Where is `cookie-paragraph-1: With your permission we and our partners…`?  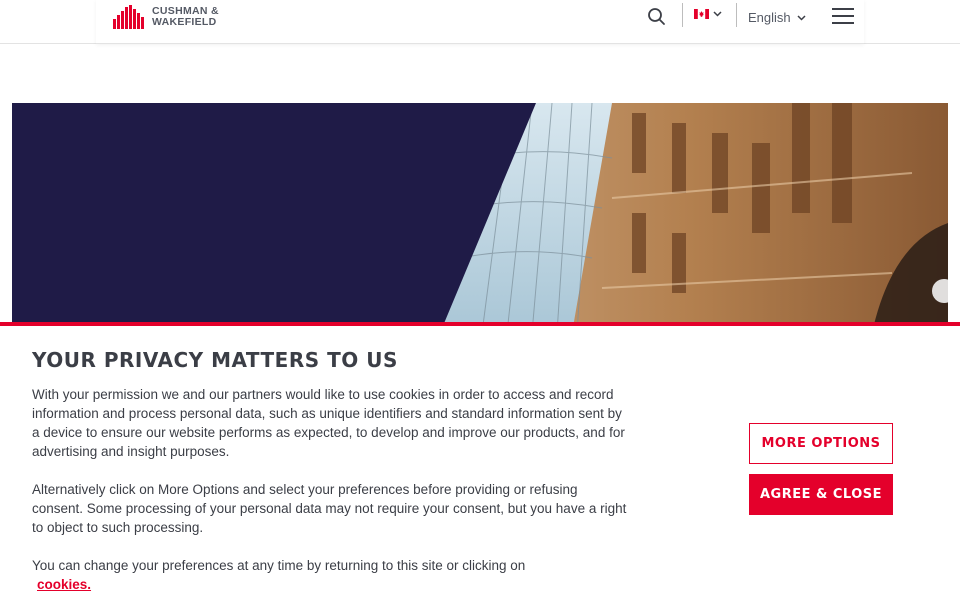 cookie-paragraph-1: With your permission we and our partners… is located at coordinates (328, 423).